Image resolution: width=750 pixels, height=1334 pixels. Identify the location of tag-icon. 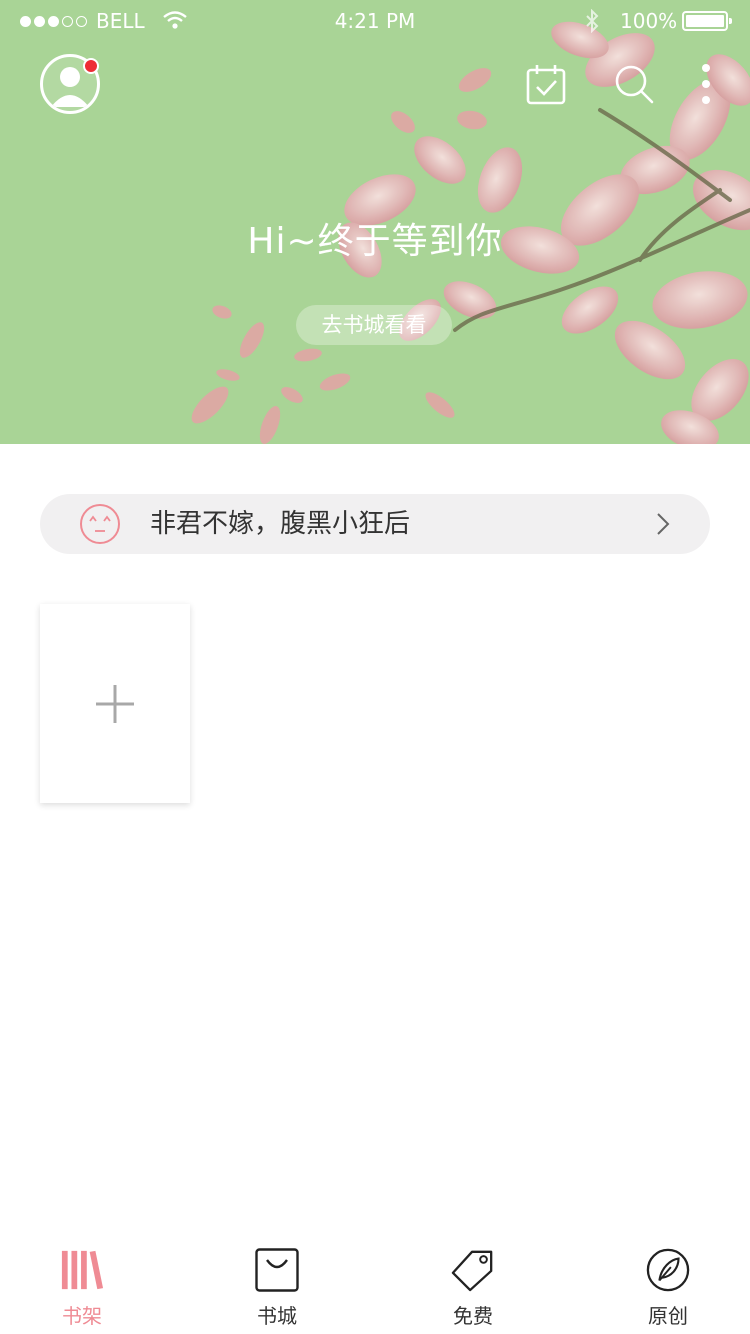
(473, 1270).